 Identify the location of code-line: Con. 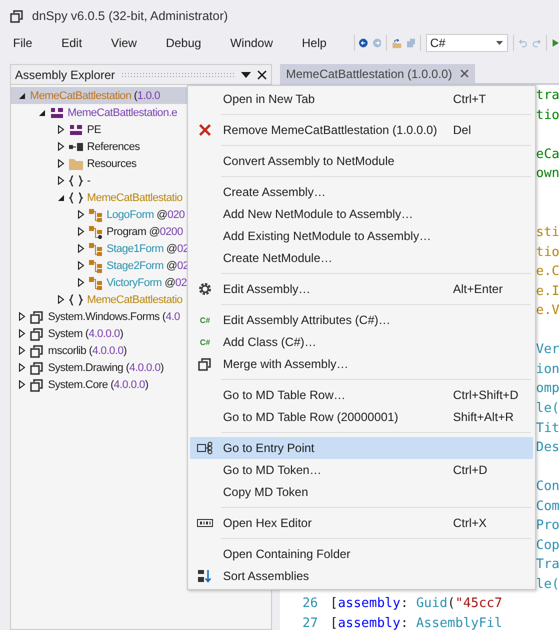
(547, 486).